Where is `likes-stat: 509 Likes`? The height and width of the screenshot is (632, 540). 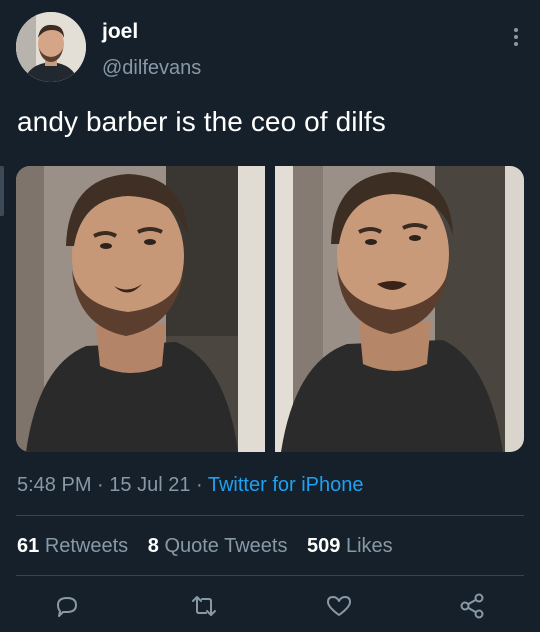
likes-stat: 509 Likes is located at coordinates (350, 546).